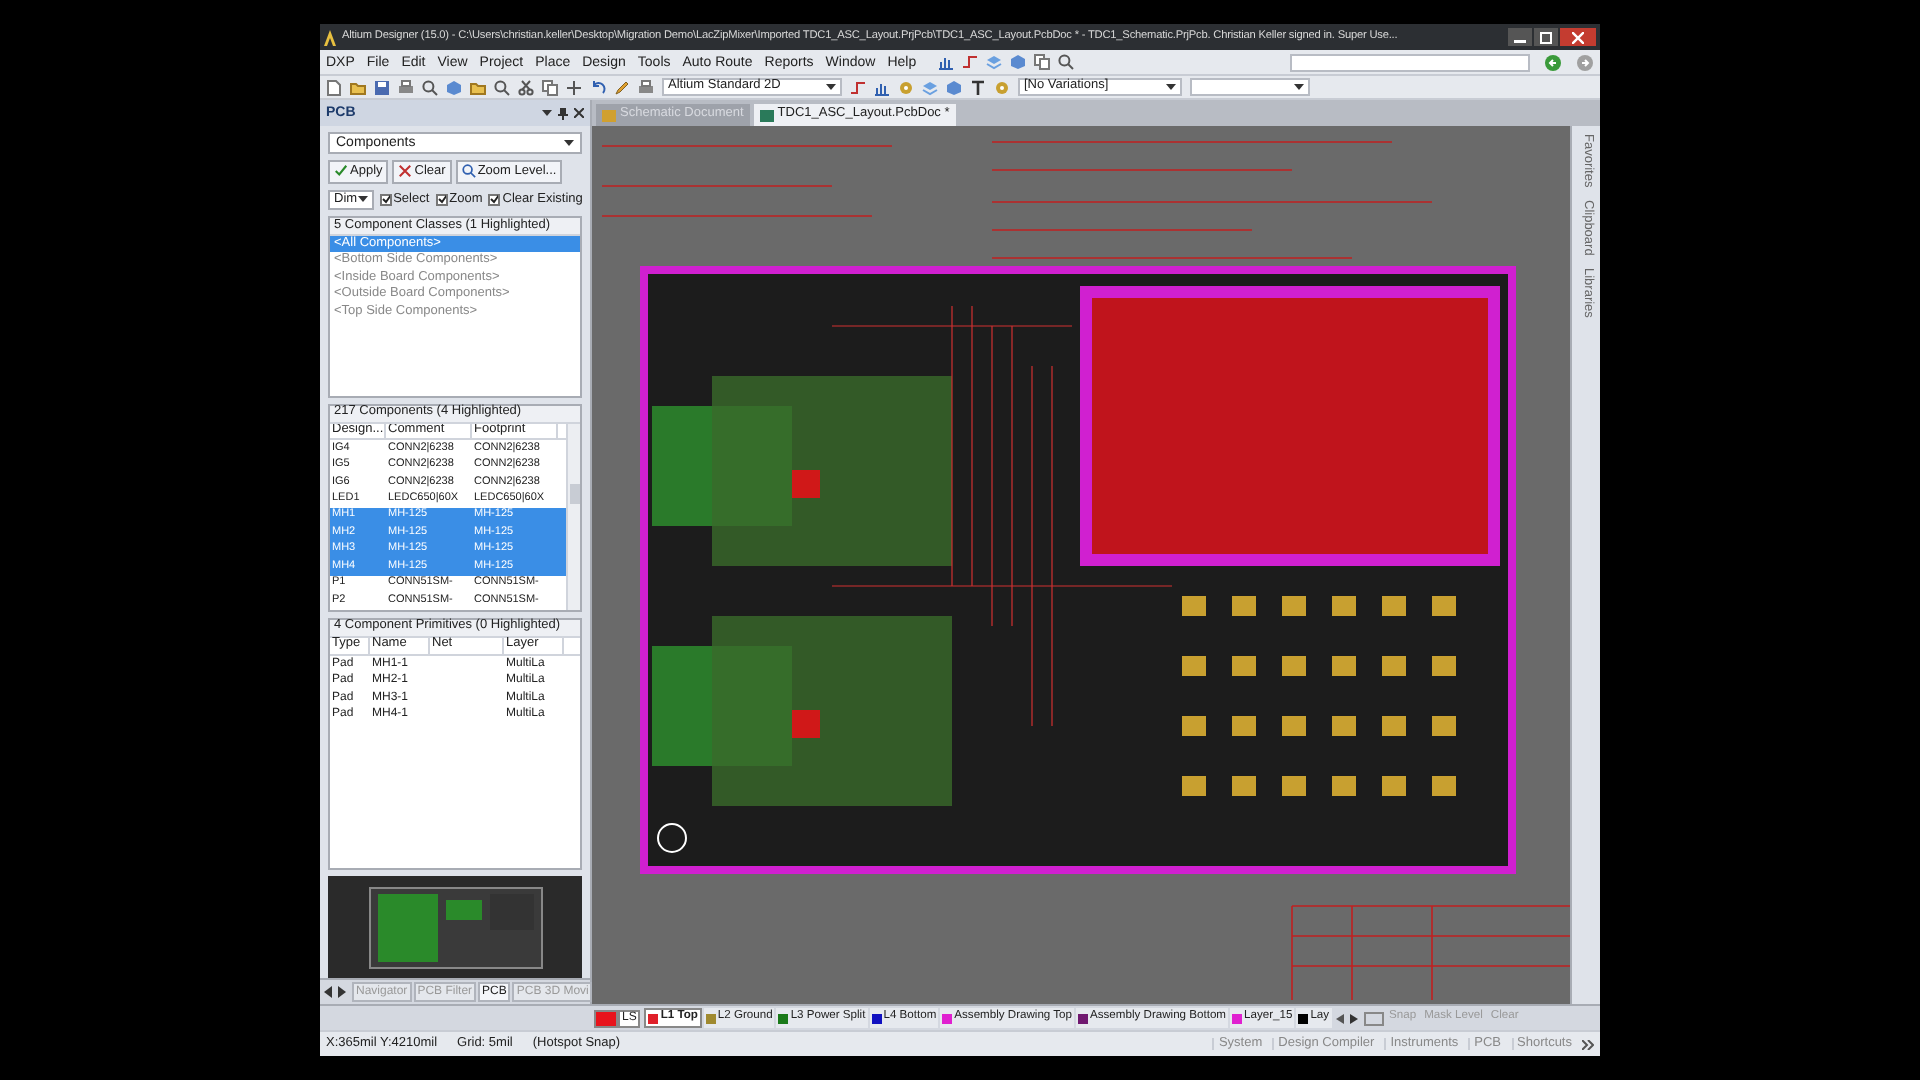 This screenshot has height=1080, width=1920. Describe the element at coordinates (382, 87) in the screenshot. I see `save-icon` at that location.